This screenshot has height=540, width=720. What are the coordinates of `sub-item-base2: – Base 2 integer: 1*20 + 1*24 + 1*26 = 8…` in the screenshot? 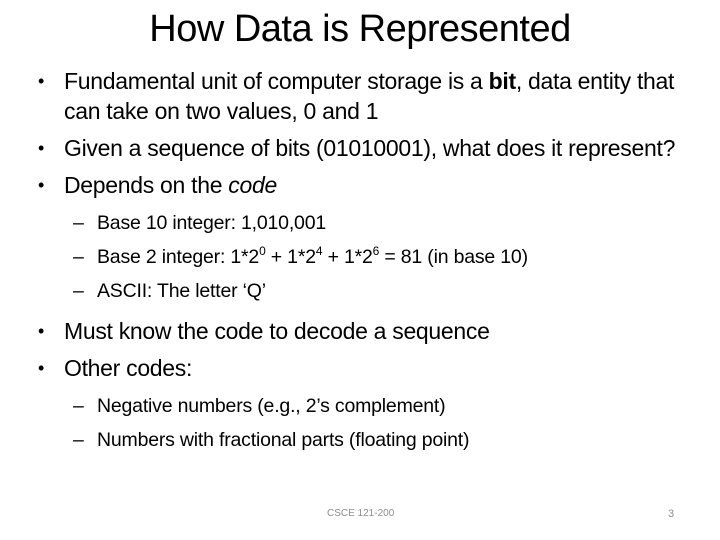 It's located at (371, 257).